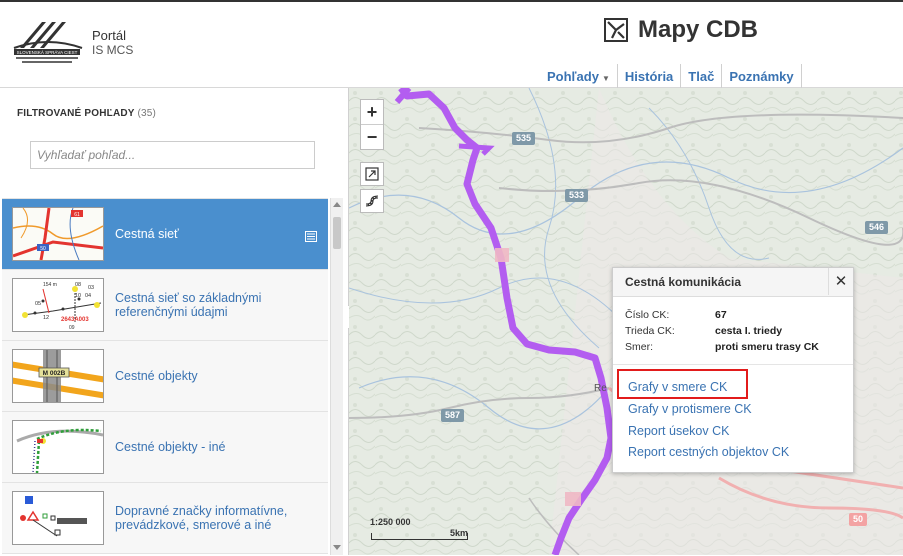 This screenshot has height=556, width=903. I want to click on thumb-road-number-50: 50, so click(43, 249).